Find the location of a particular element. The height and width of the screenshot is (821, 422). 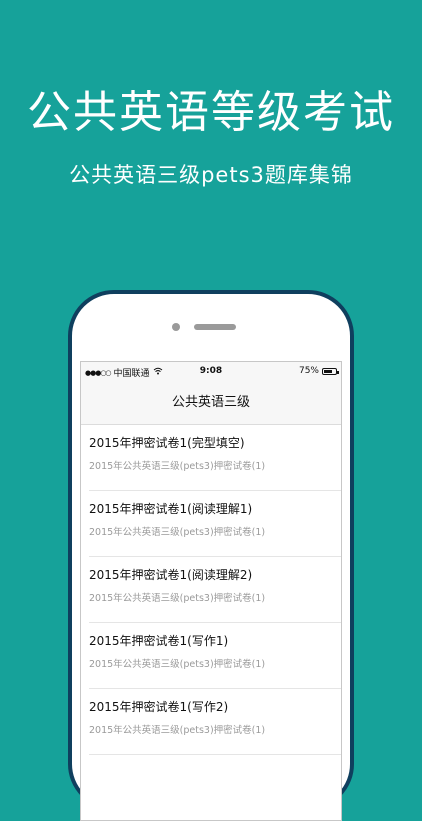

hero-subtitle: 公共英语三级pets3题库集锦 is located at coordinates (211, 175).